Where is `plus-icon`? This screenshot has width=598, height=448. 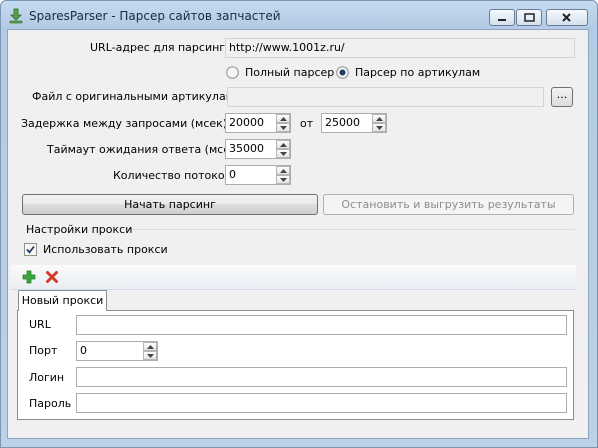 plus-icon is located at coordinates (29, 277).